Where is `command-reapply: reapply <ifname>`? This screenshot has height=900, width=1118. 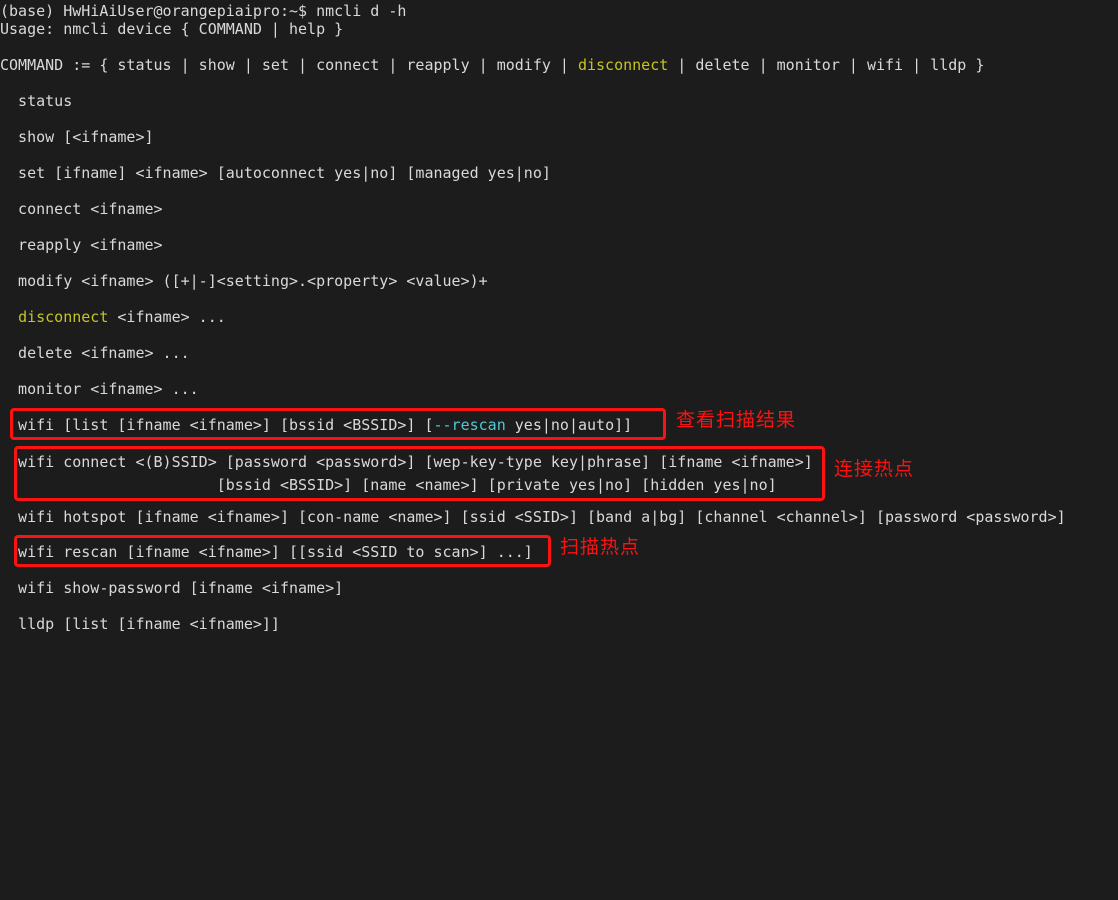
command-reapply: reapply <ifname> is located at coordinates (81, 245).